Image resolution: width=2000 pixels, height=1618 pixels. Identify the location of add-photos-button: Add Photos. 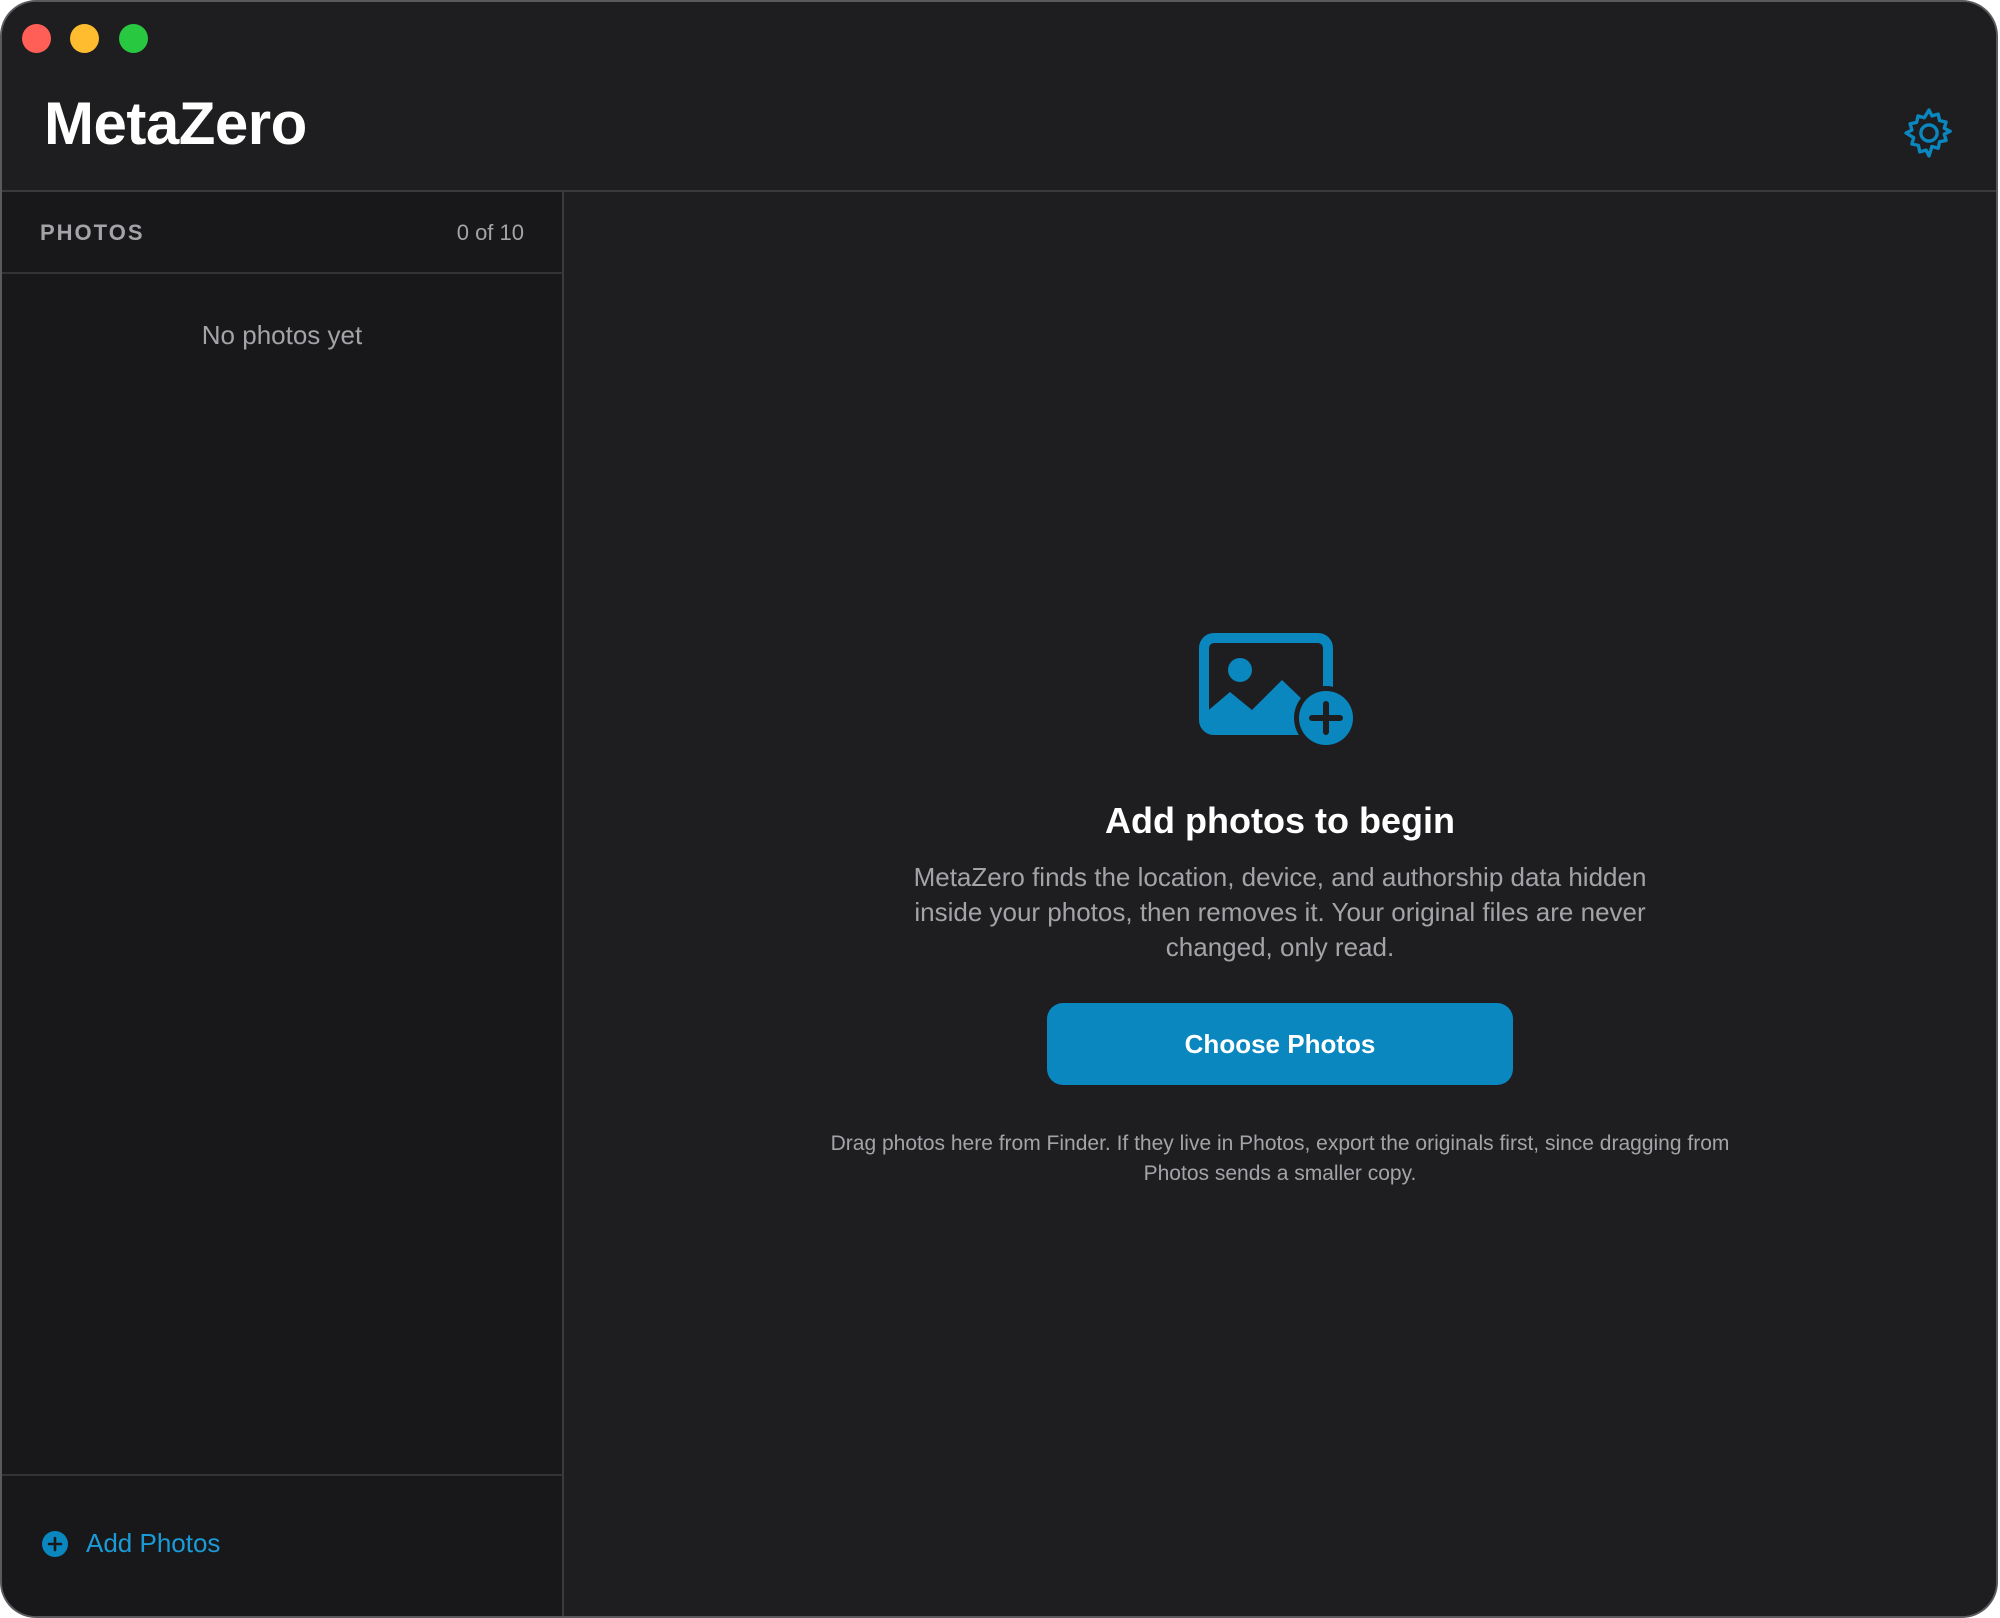
(130, 1543).